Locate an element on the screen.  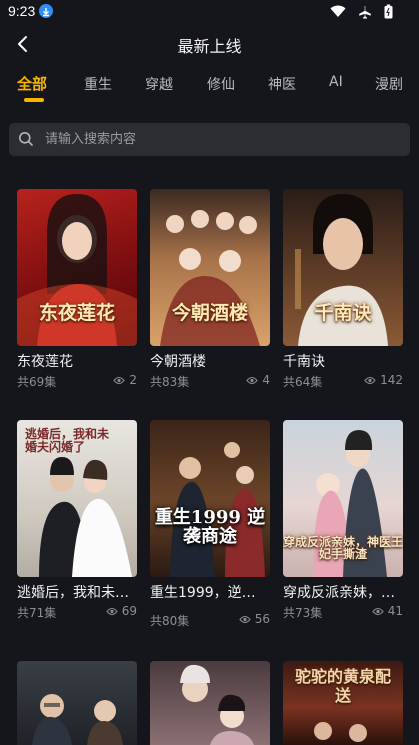
view-count-value: 69 is located at coordinates (129, 611).